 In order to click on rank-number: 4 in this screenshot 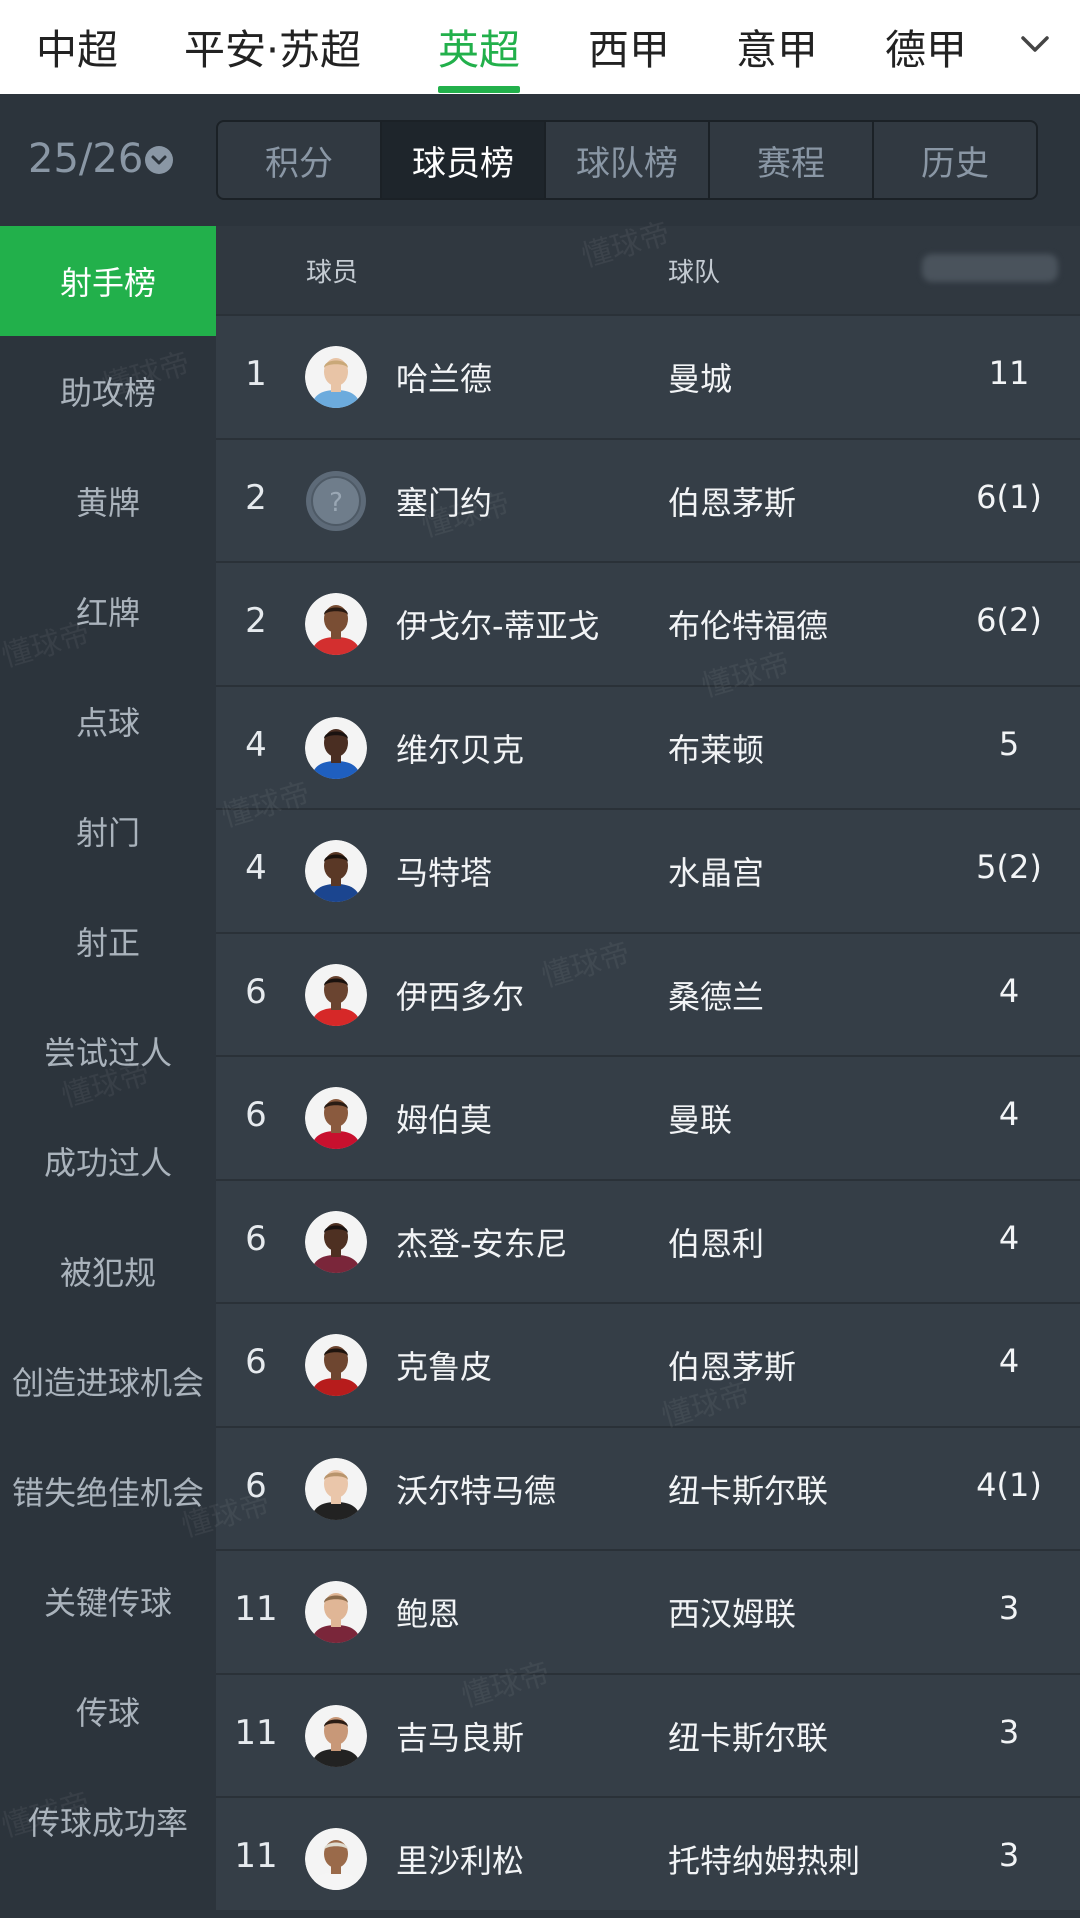, I will do `click(256, 744)`.